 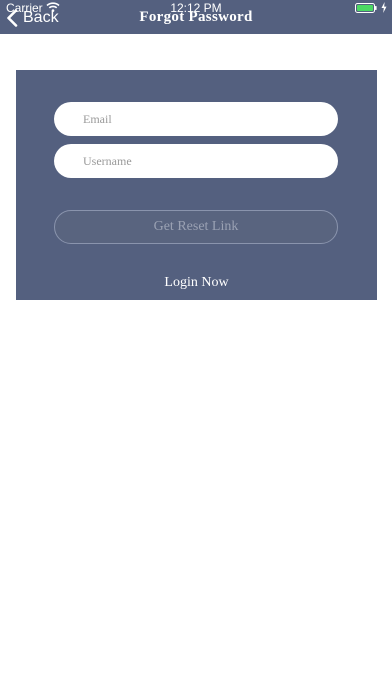 What do you see at coordinates (196, 227) in the screenshot?
I see `get-reset-link-button: Get Reset Link` at bounding box center [196, 227].